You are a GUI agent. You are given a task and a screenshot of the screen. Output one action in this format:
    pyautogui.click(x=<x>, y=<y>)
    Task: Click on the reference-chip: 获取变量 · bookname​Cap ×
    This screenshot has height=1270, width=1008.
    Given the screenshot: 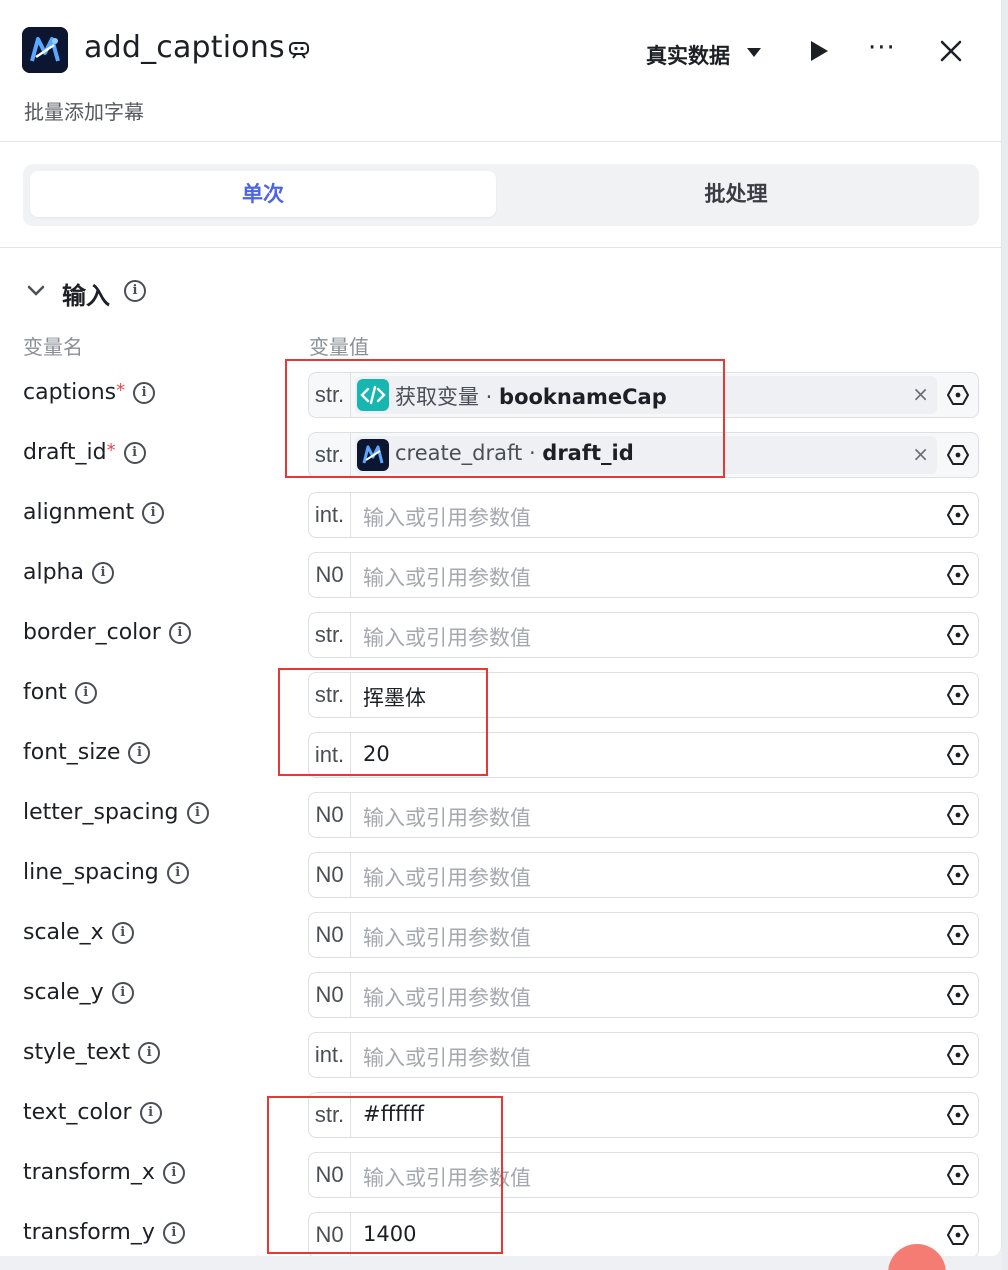 What is the action you would take?
    pyautogui.click(x=646, y=395)
    